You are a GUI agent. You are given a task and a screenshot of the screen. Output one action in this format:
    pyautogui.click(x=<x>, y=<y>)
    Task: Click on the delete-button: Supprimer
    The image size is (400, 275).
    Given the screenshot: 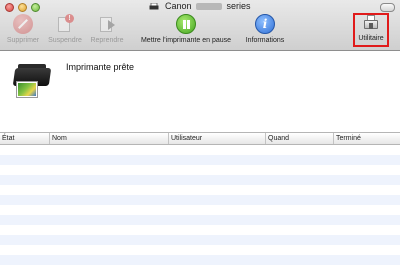 What is the action you would take?
    pyautogui.click(x=23, y=29)
    